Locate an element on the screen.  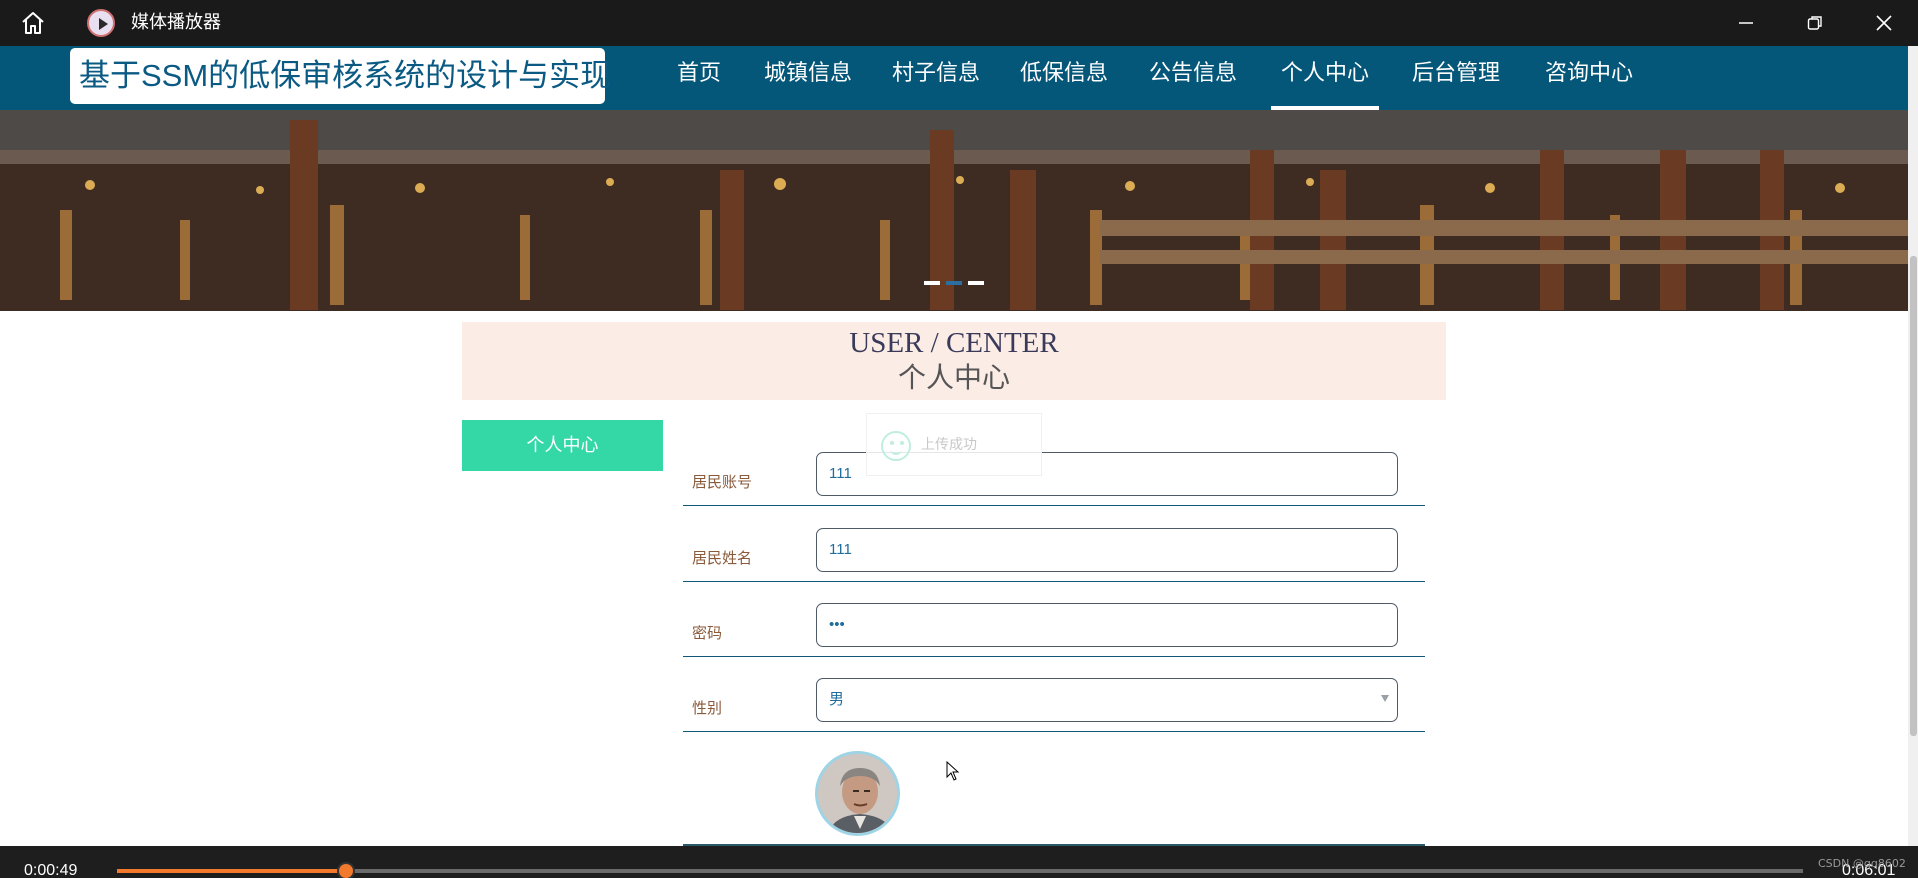
scrollbar-thumb is located at coordinates (1913, 496).